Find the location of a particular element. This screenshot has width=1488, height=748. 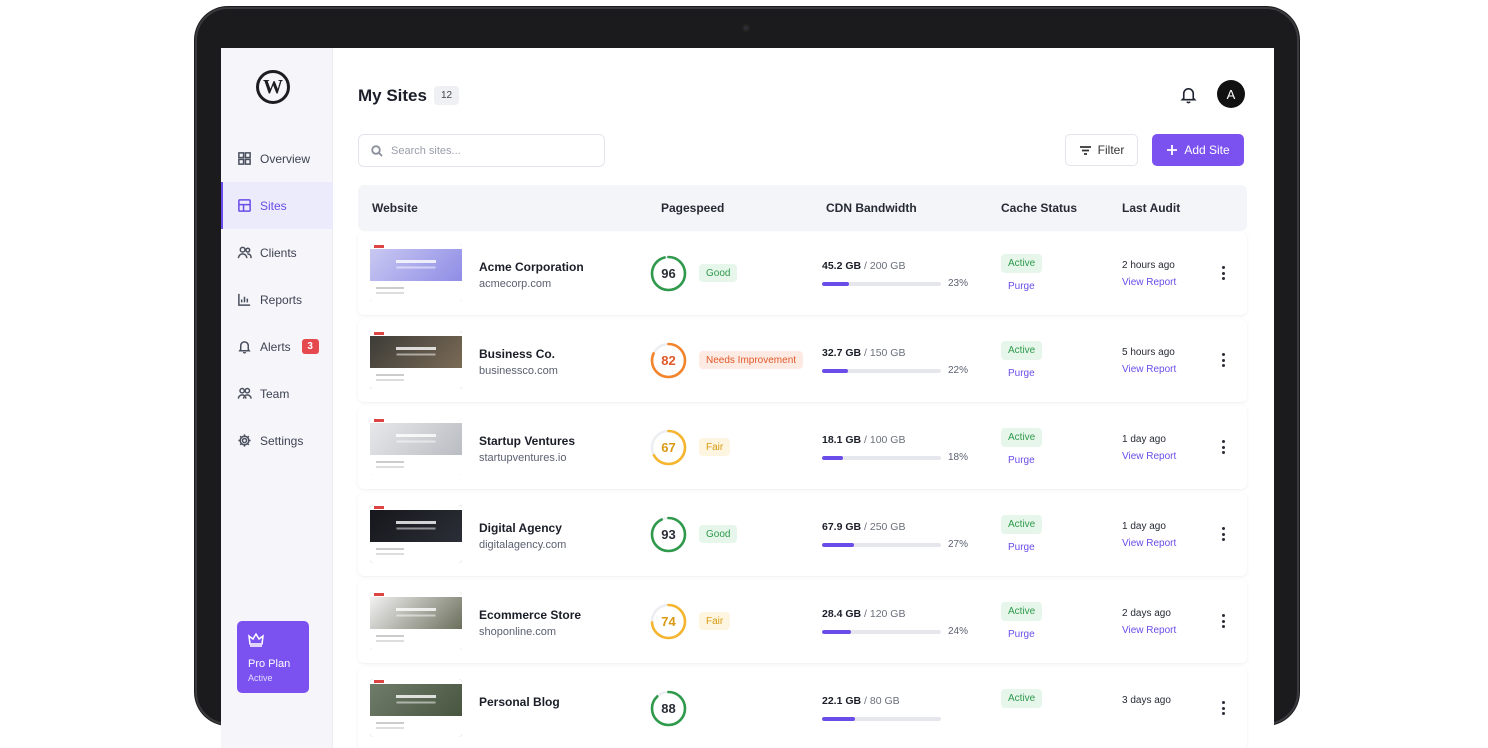

bandwidth-used: 18.1 GB is located at coordinates (842, 440).